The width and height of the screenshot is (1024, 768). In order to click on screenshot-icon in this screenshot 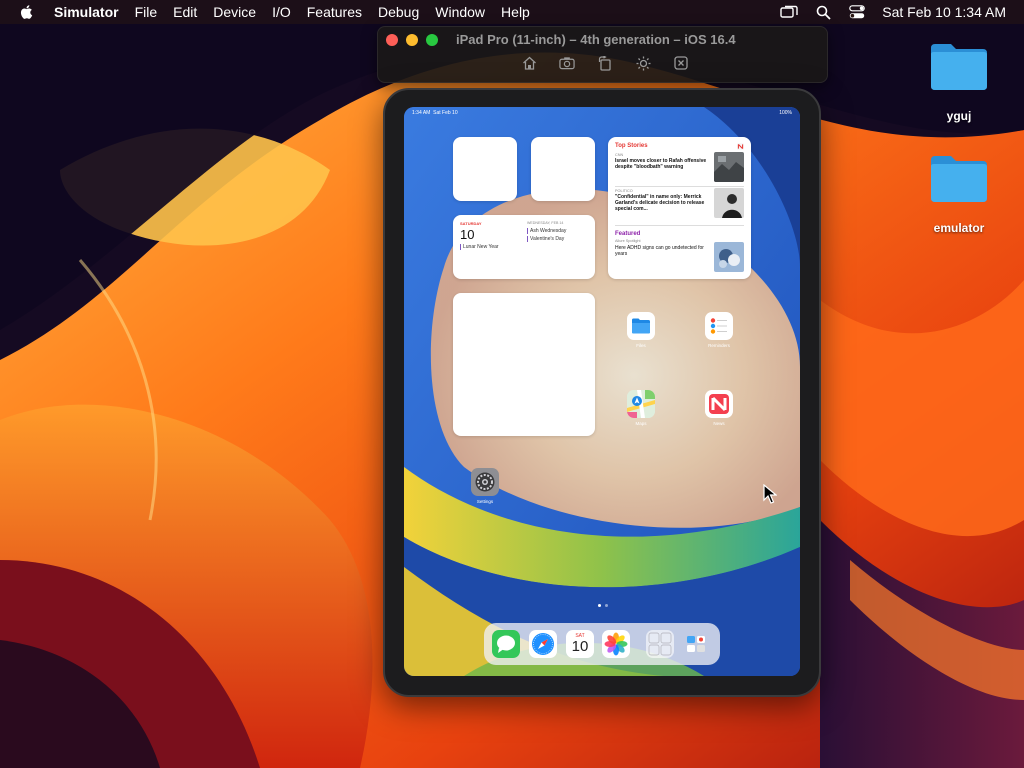, I will do `click(567, 63)`.